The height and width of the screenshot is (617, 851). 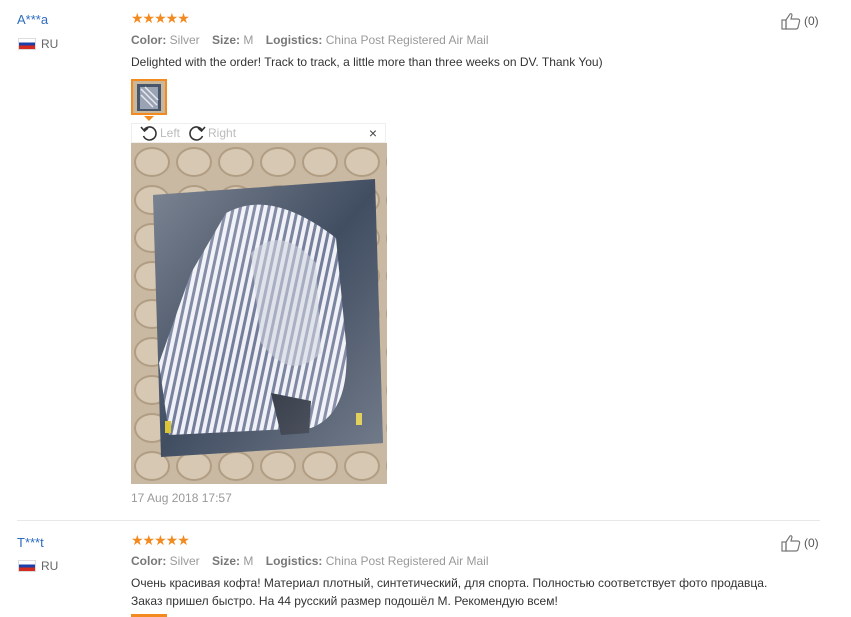 What do you see at coordinates (30, 542) in the screenshot?
I see `reviewer-name: T***t` at bounding box center [30, 542].